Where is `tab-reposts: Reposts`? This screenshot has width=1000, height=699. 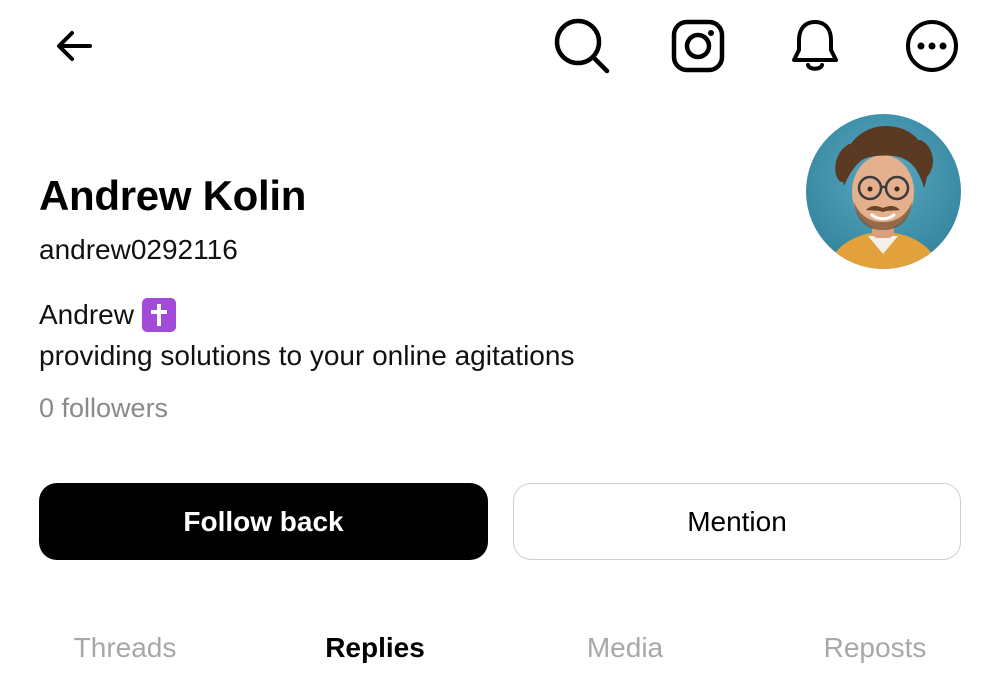 tab-reposts: Reposts is located at coordinates (875, 648).